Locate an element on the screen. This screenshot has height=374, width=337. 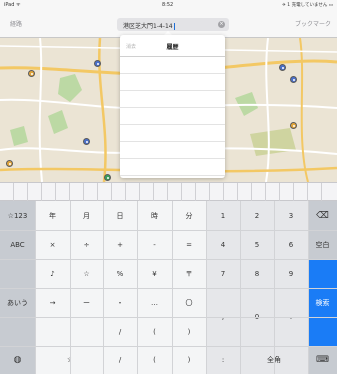
num-key: 1 is located at coordinates (223, 215).